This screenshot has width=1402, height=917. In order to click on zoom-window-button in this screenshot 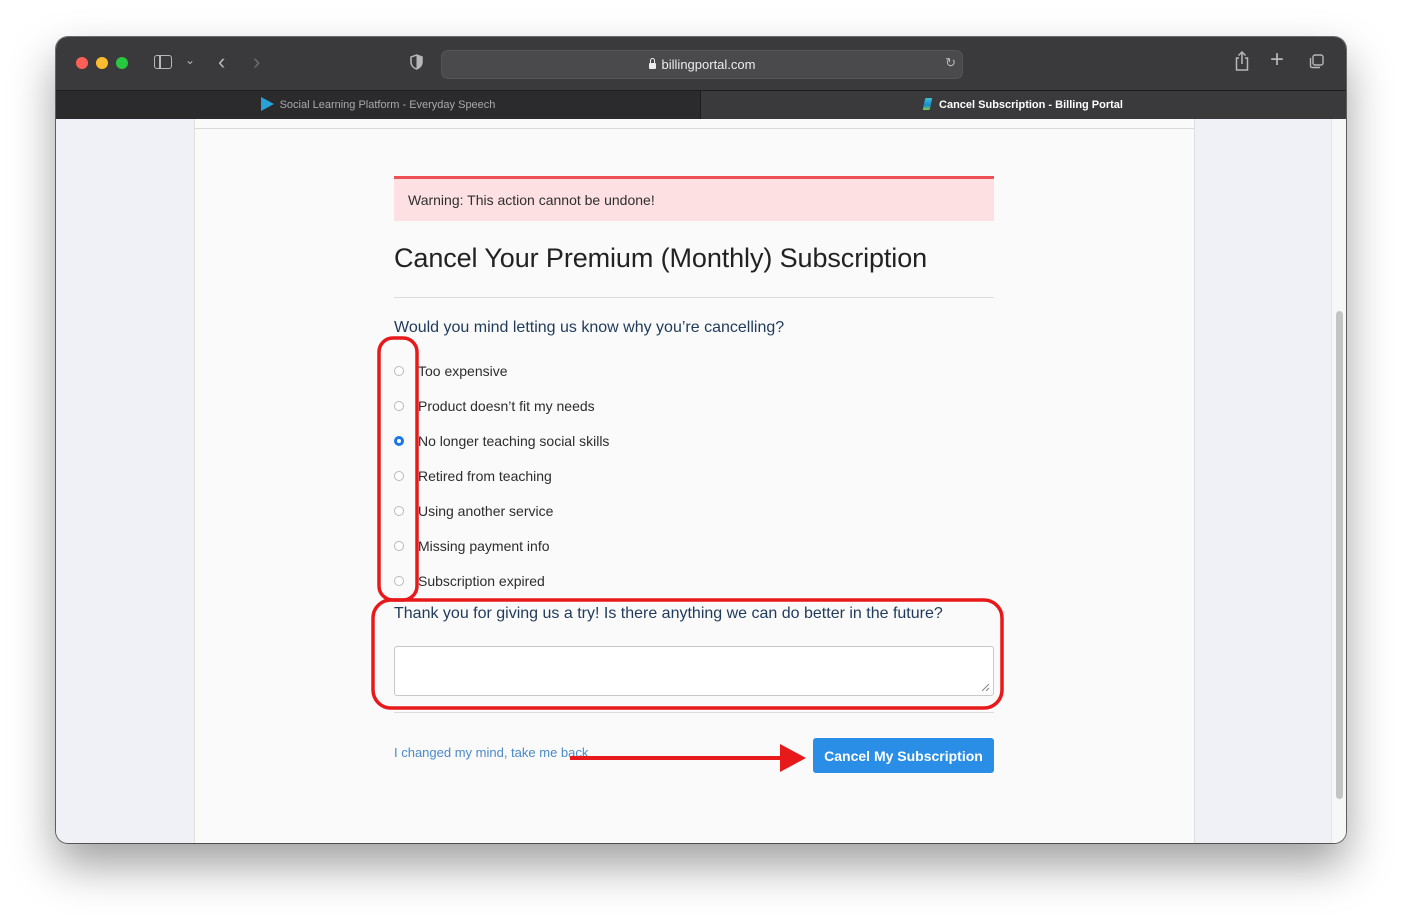, I will do `click(122, 63)`.